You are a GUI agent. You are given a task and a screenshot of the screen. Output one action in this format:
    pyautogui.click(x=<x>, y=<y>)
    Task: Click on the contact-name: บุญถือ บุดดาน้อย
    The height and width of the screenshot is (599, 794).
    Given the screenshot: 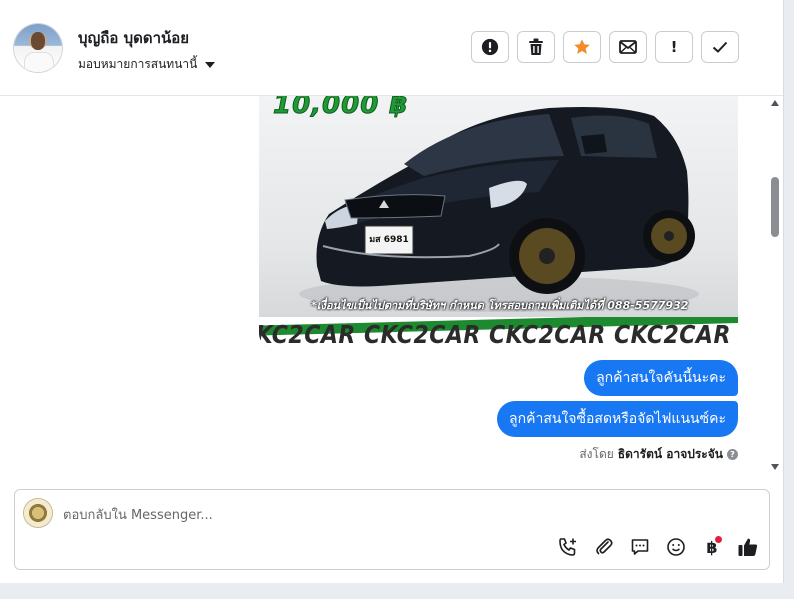 What is the action you would take?
    pyautogui.click(x=133, y=38)
    